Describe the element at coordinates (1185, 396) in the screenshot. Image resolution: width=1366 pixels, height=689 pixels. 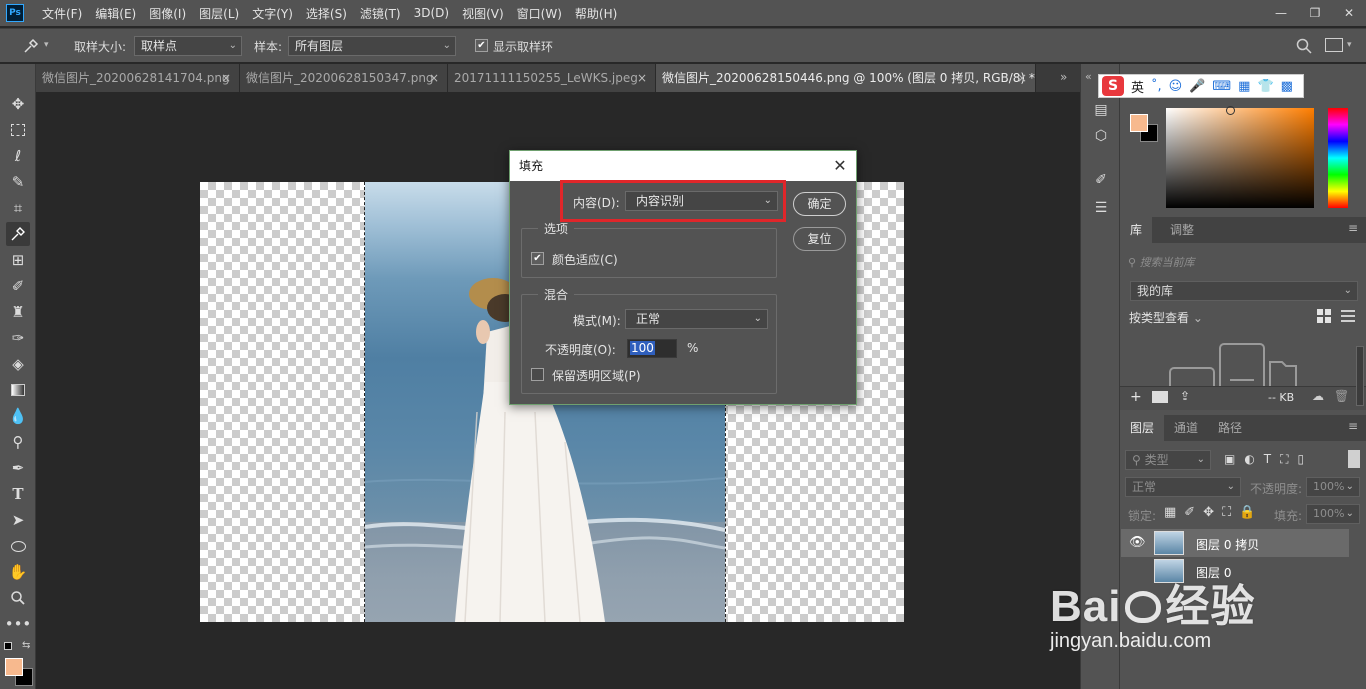
I see `upload-icon: ⇪` at that location.